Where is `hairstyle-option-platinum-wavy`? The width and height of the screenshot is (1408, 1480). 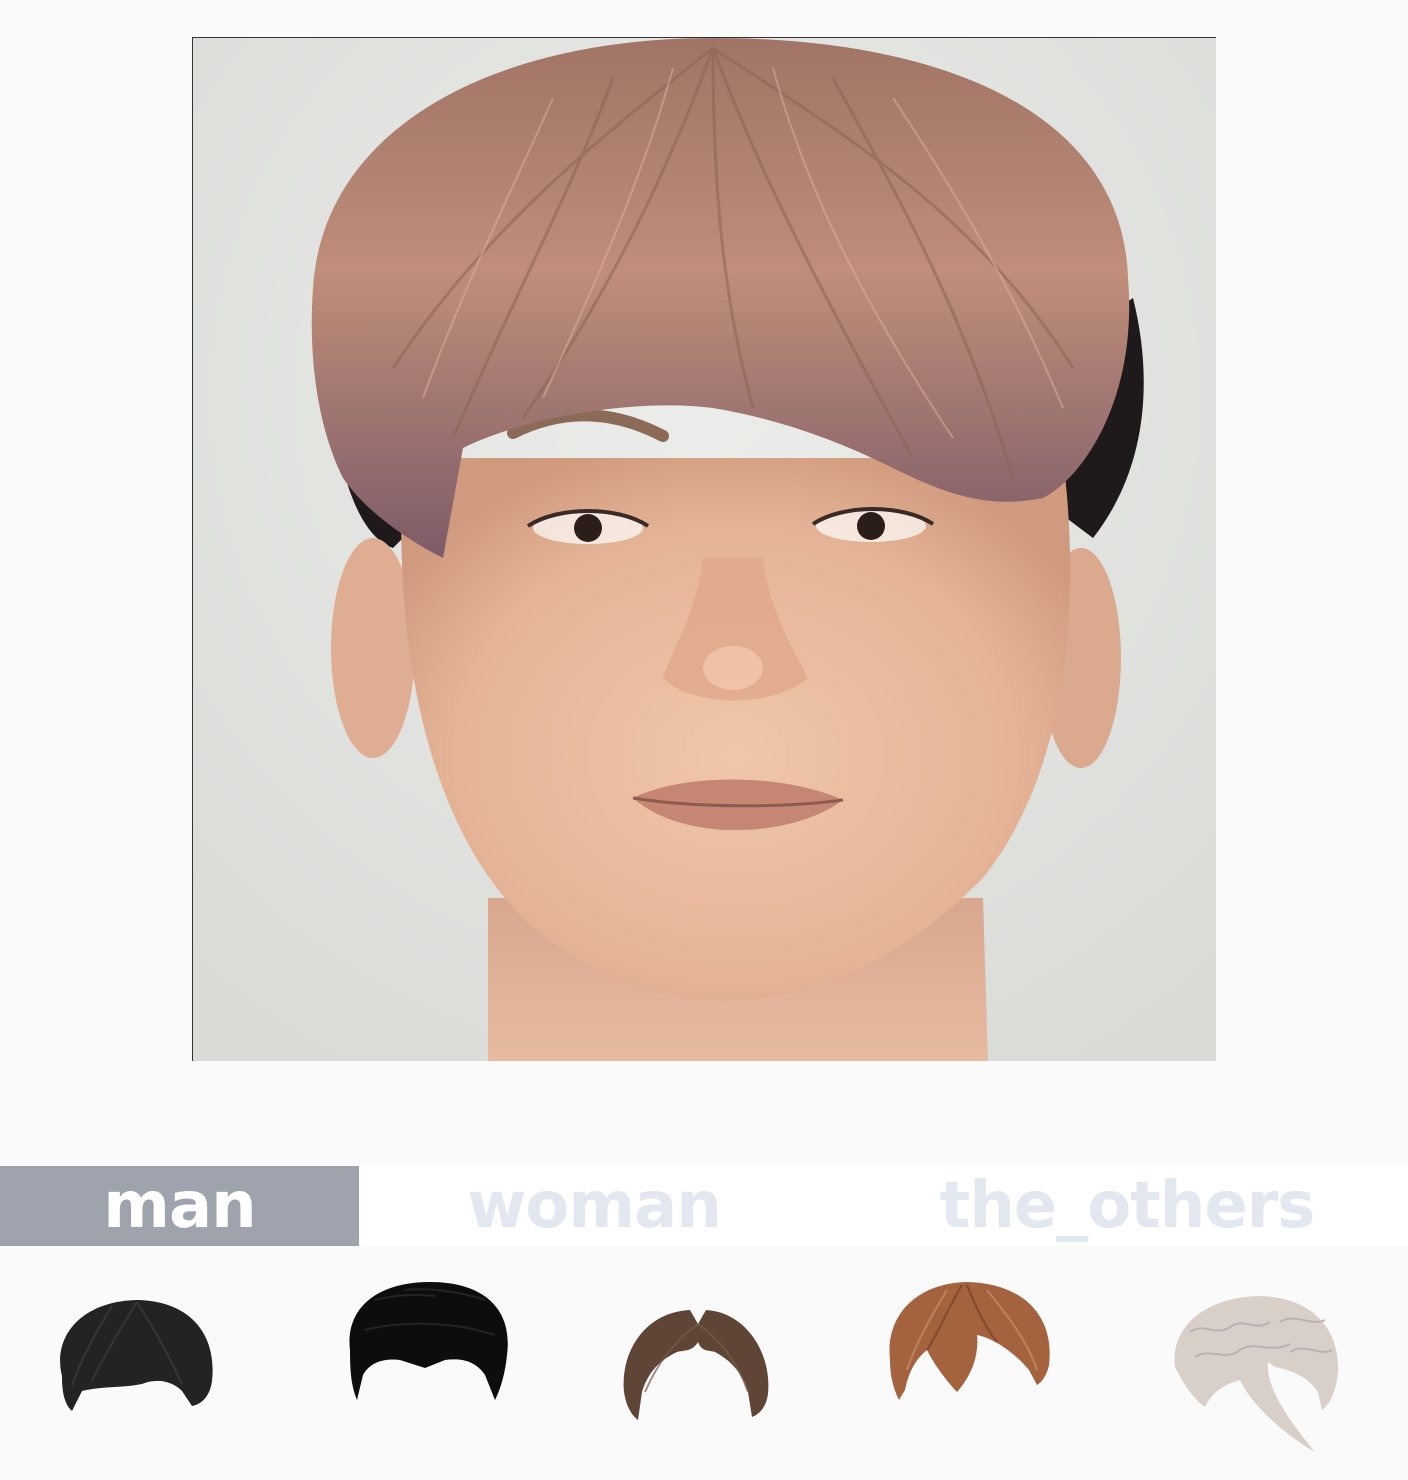
hairstyle-option-platinum-wavy is located at coordinates (1257, 1374).